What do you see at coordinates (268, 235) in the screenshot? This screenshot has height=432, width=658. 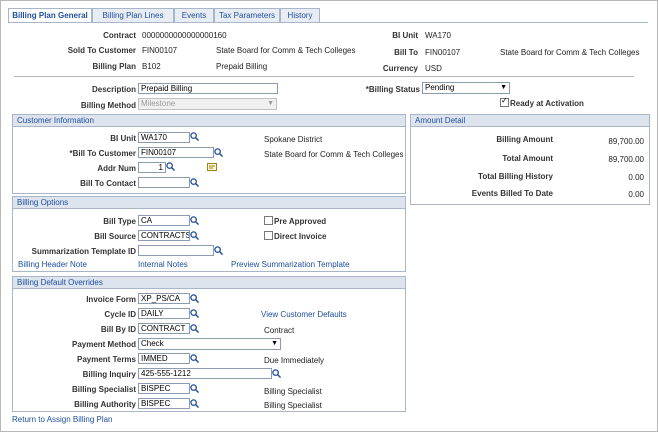 I see `direct-invoice-checkbox` at bounding box center [268, 235].